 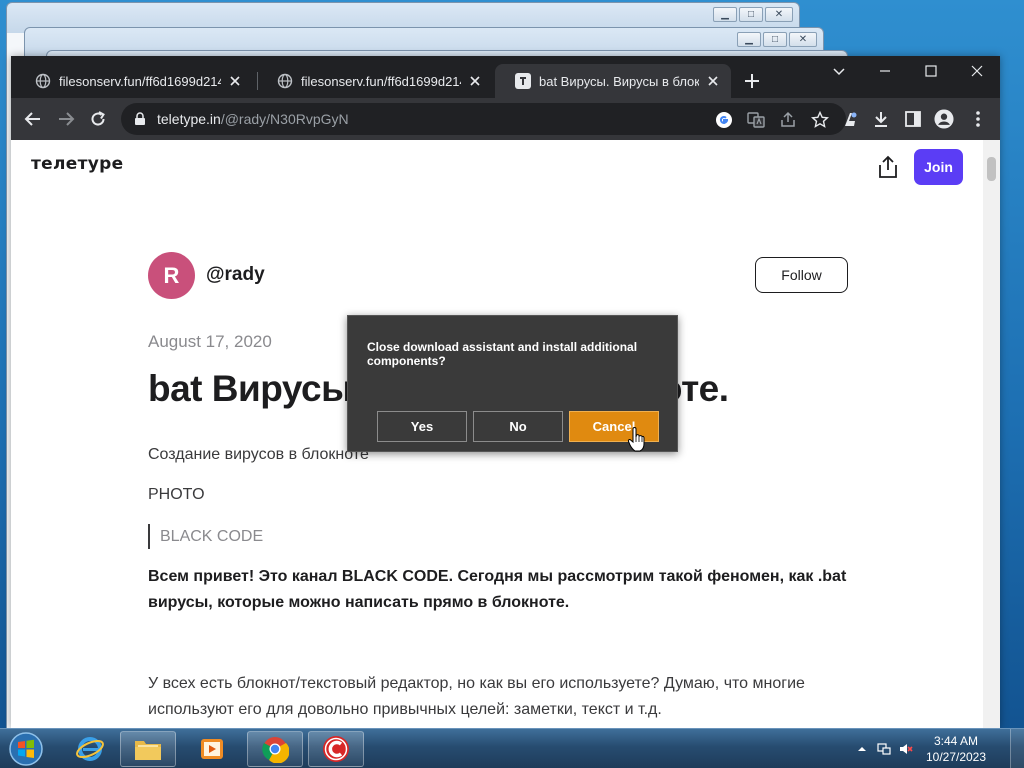 What do you see at coordinates (756, 120) in the screenshot?
I see `translate-icon` at bounding box center [756, 120].